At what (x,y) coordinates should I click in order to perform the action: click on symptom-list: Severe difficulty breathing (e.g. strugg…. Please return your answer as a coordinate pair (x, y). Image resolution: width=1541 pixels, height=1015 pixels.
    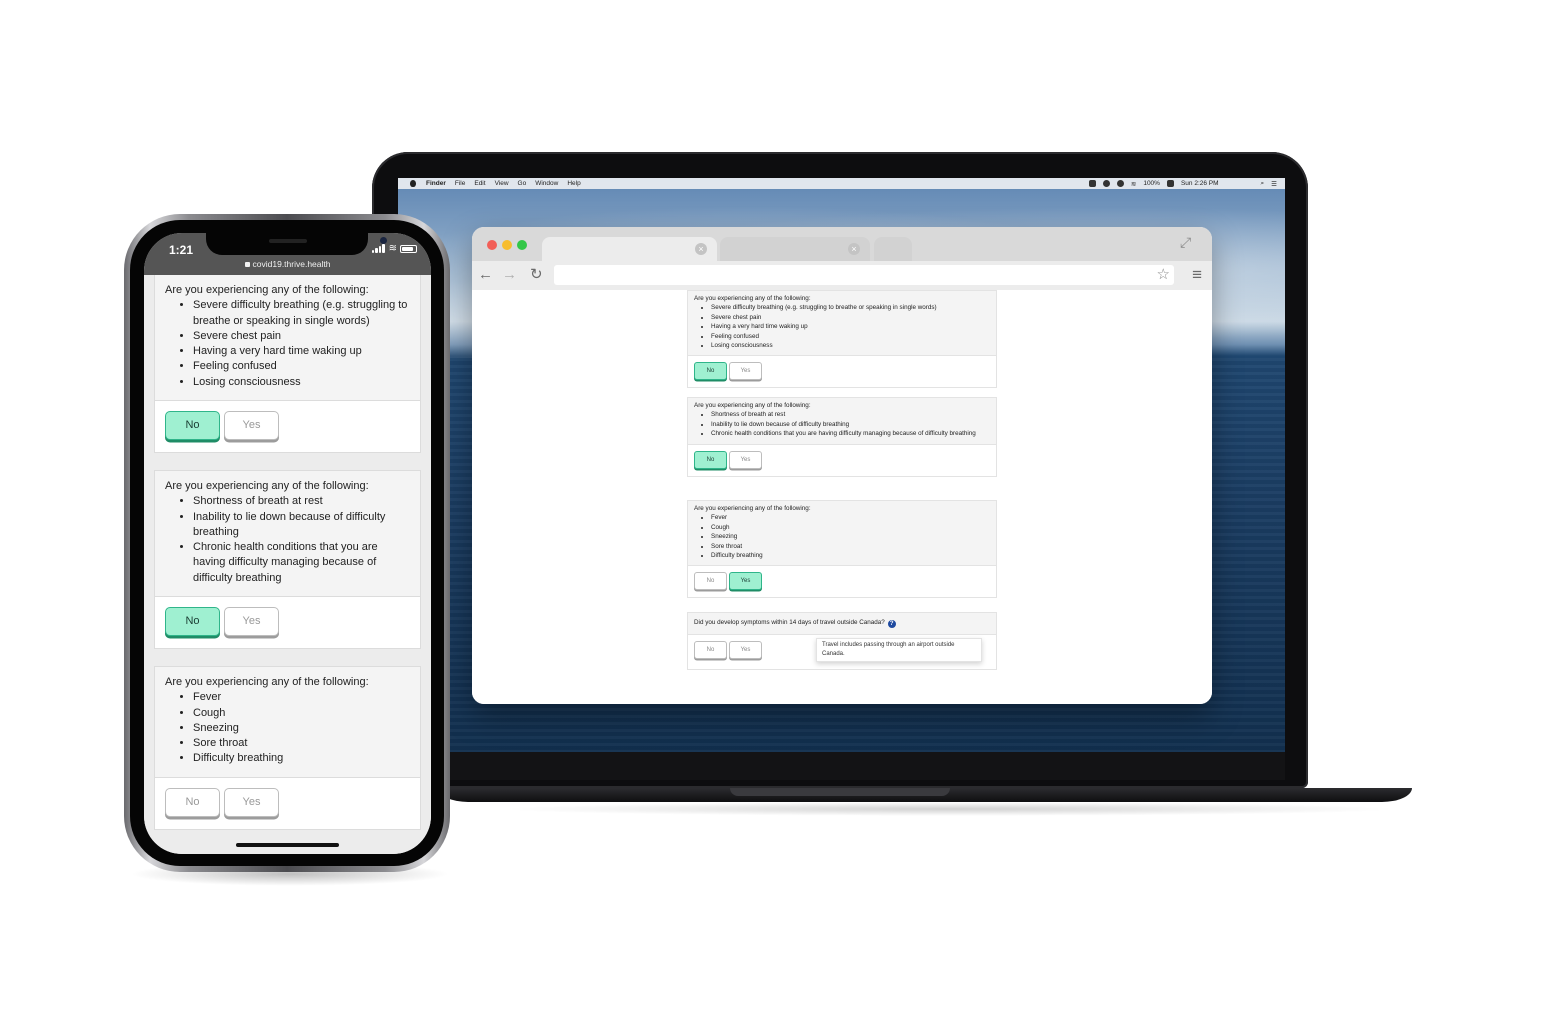
    Looking at the image, I should click on (850, 326).